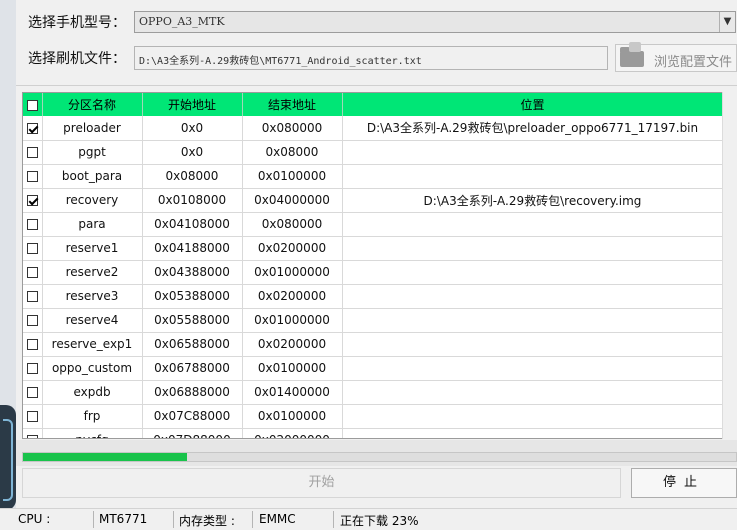 This screenshot has height=530, width=737. I want to click on select-all-checkbox, so click(32, 105).